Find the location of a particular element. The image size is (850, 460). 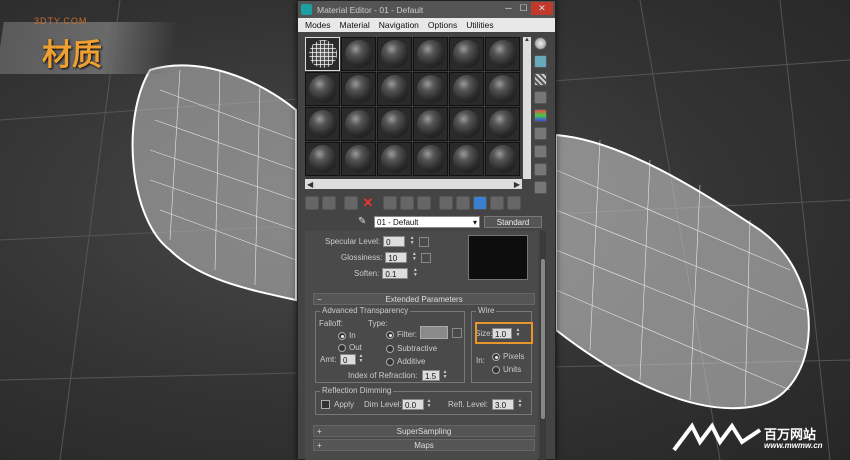

show-shaded-material-icon is located at coordinates (463, 203).